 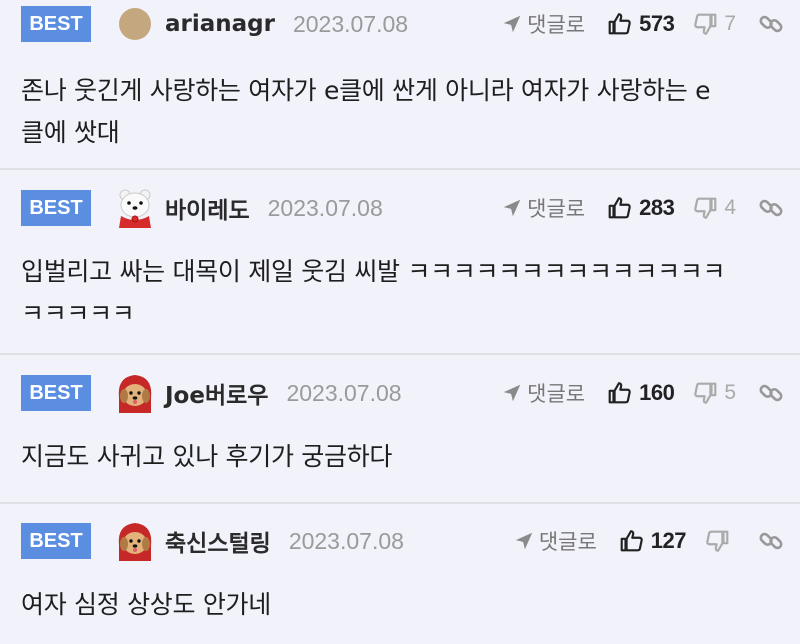 I want to click on comment-header: BEST Joe버로우 2023.07.08 댓글로 160 5, so click(x=402, y=393).